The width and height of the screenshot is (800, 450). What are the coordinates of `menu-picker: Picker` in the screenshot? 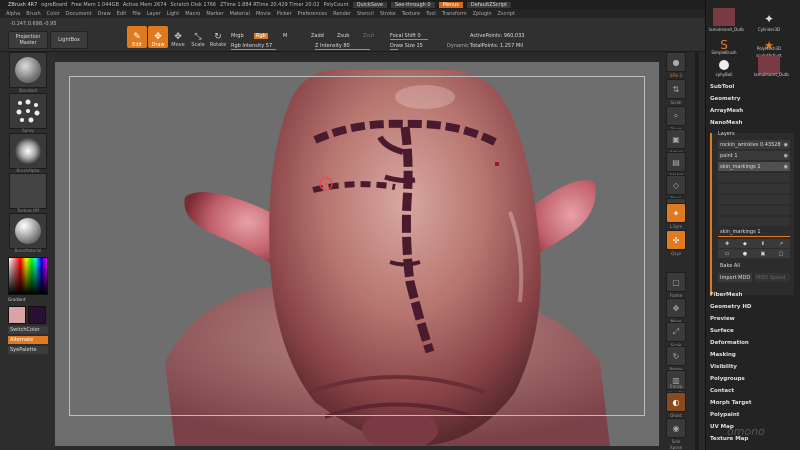 It's located at (284, 14).